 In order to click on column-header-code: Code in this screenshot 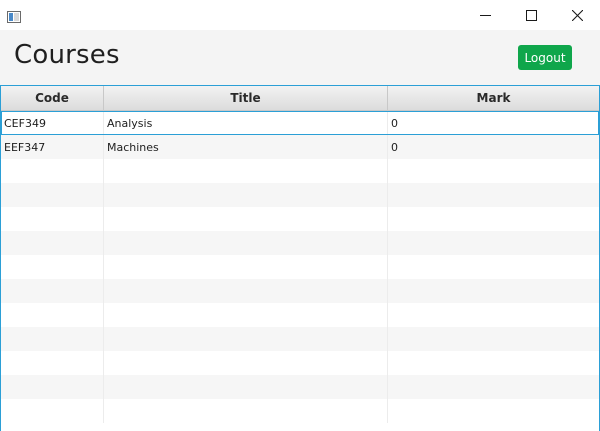, I will do `click(52, 98)`.